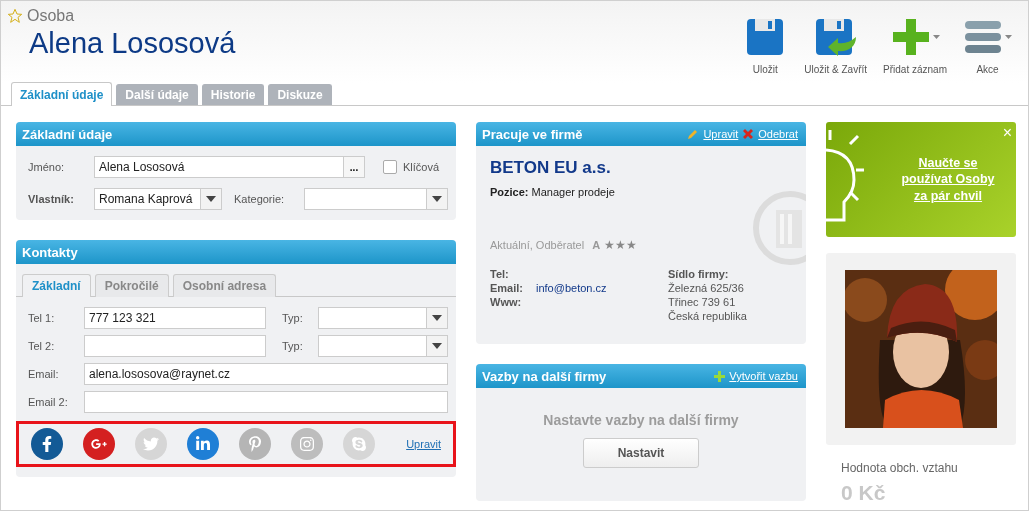 The image size is (1029, 511). What do you see at coordinates (42, 346) in the screenshot?
I see `field-label: Tel 2:` at bounding box center [42, 346].